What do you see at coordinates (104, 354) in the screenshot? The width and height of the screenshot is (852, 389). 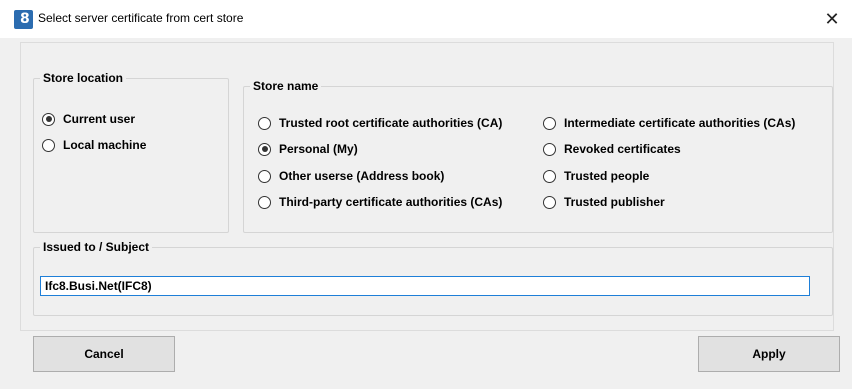 I see `cancel-button: Cancel` at bounding box center [104, 354].